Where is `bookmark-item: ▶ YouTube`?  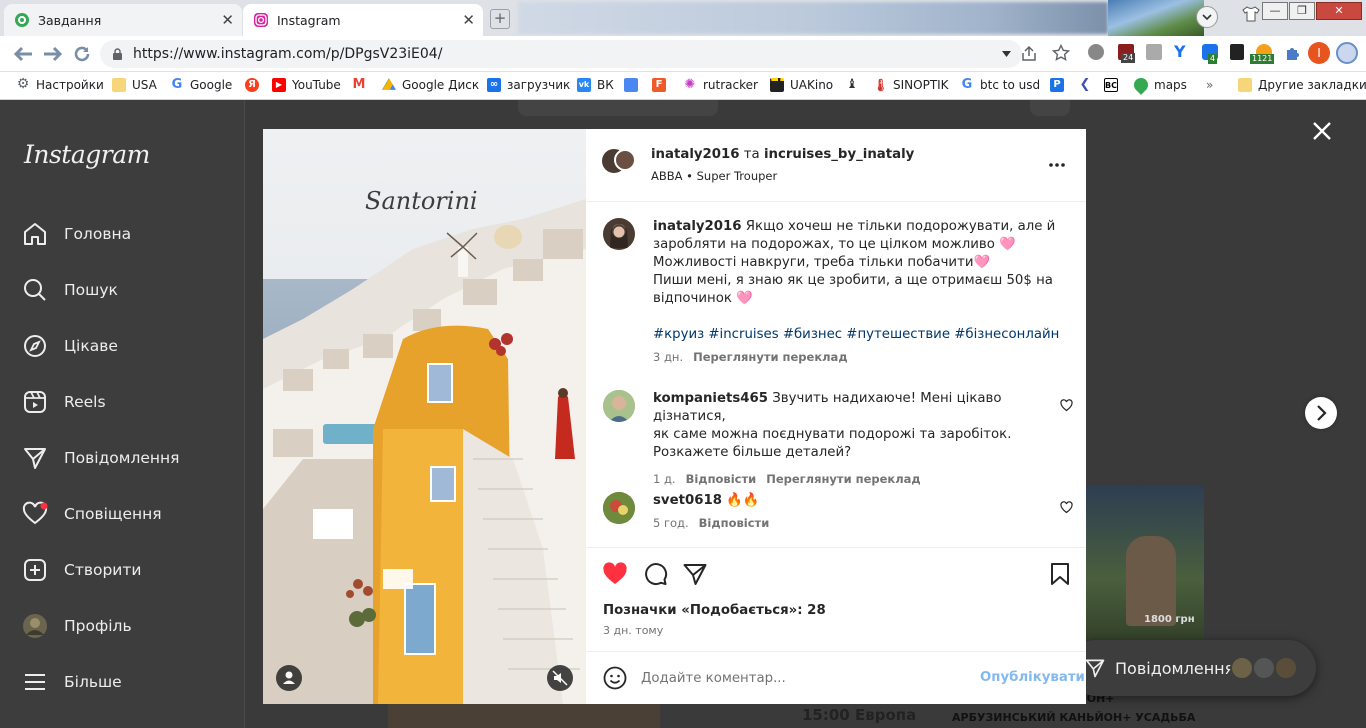 bookmark-item: ▶ YouTube is located at coordinates (306, 85).